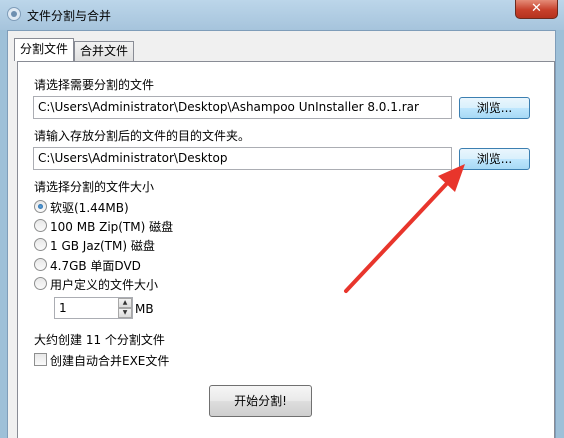 The width and height of the screenshot is (564, 438). Describe the element at coordinates (242, 158) in the screenshot. I see `dest-folder-input: C:\Users\Administrator\Desktop` at that location.